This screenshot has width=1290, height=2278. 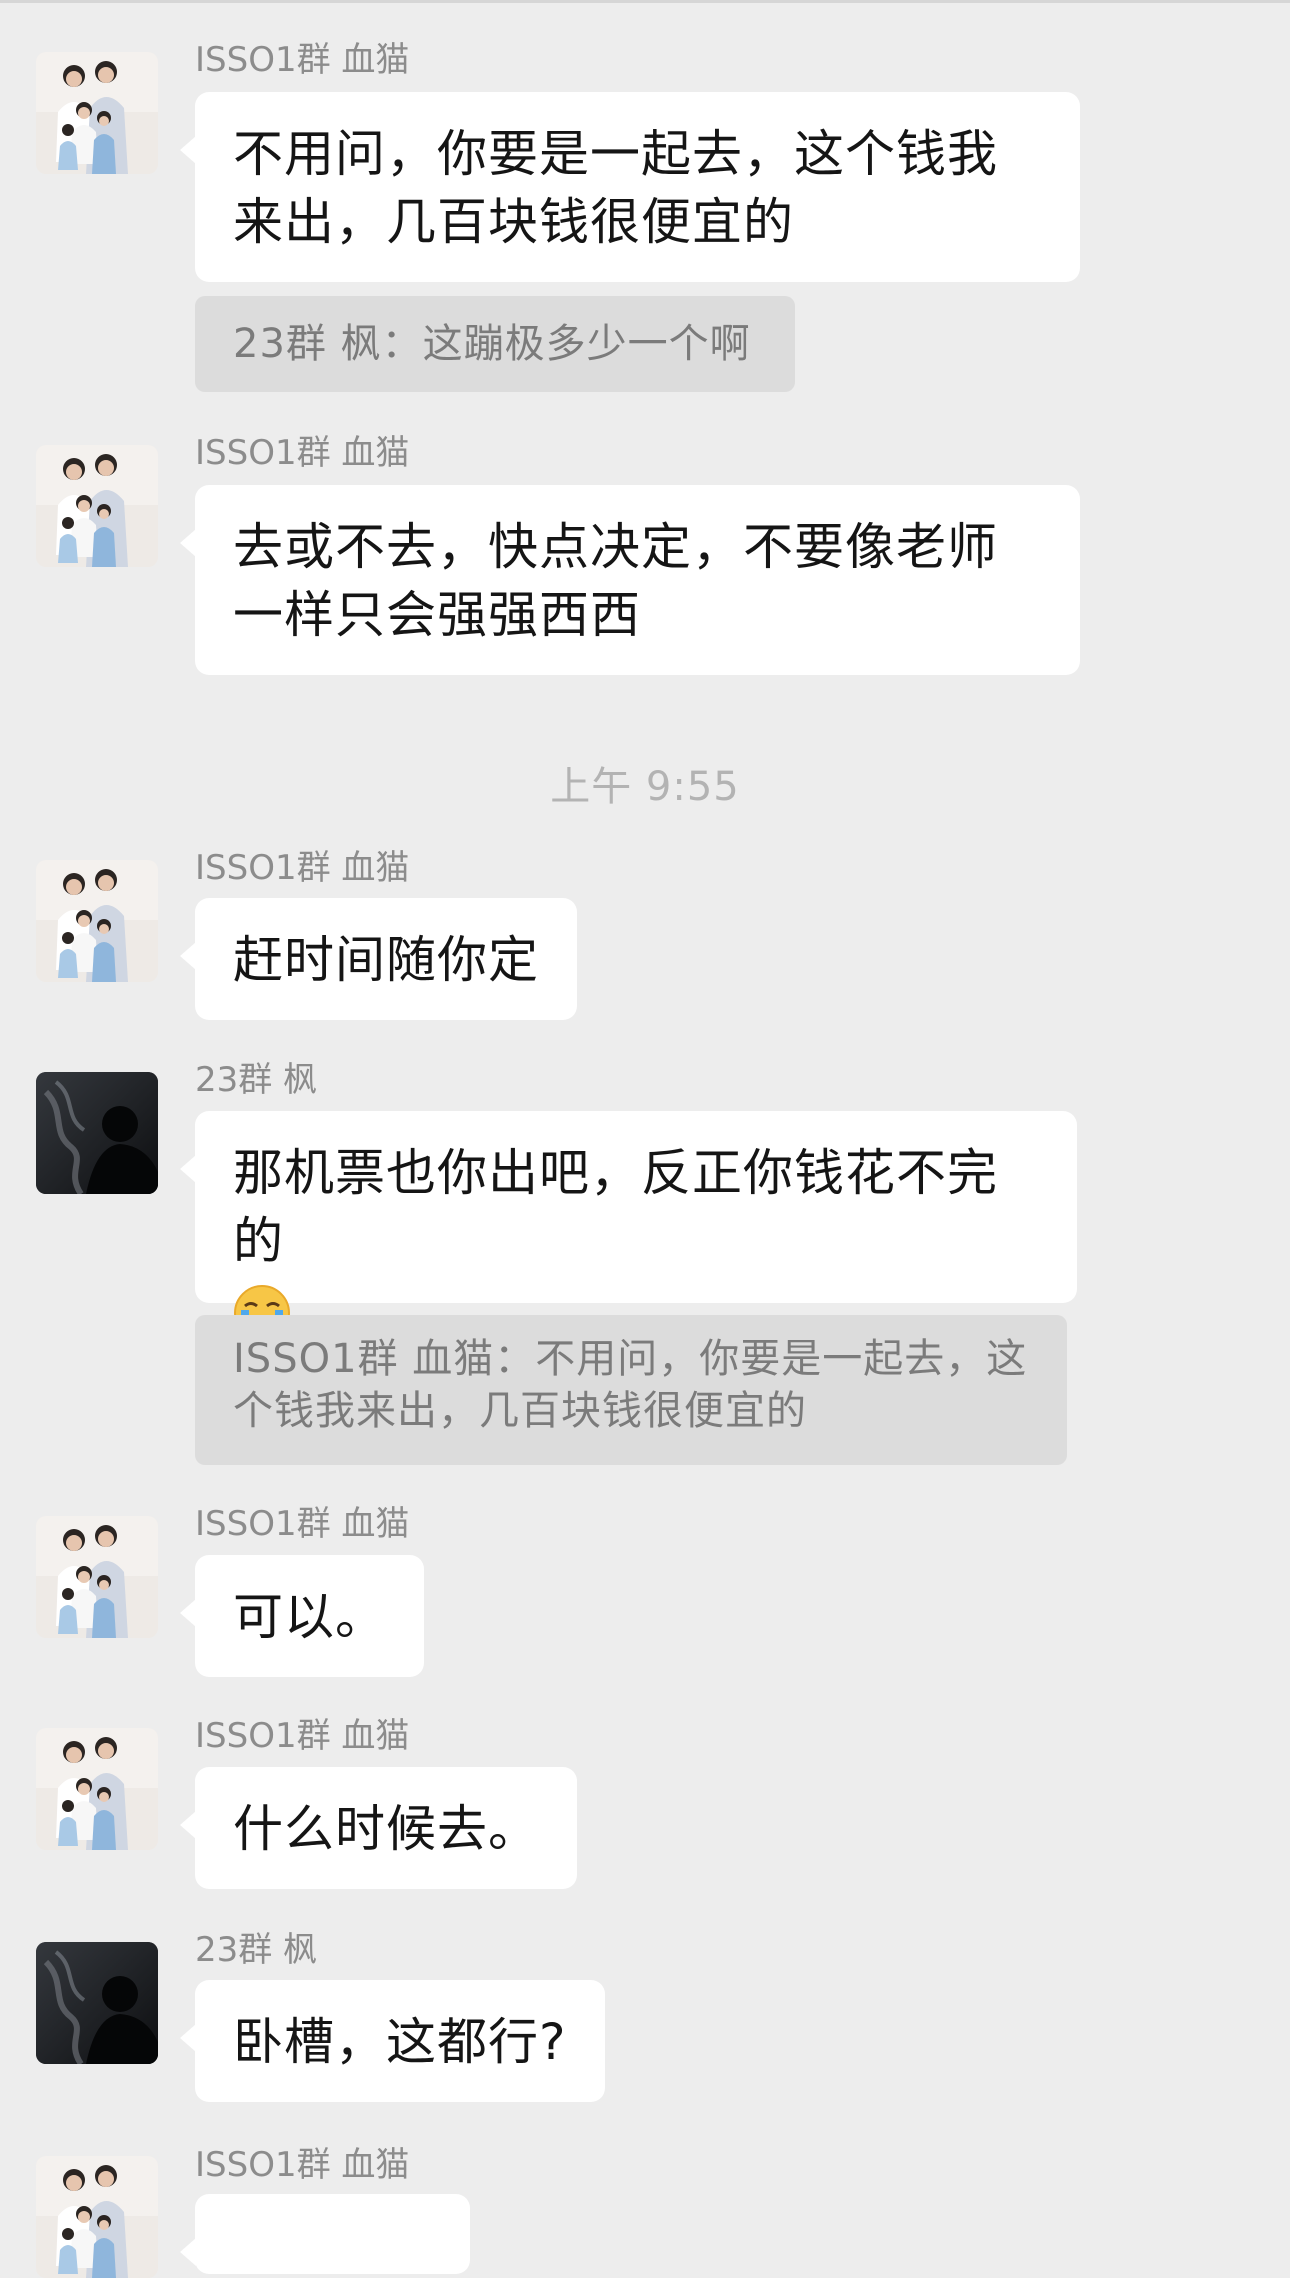 I want to click on message-text: 什么时候去。, so click(x=386, y=1829).